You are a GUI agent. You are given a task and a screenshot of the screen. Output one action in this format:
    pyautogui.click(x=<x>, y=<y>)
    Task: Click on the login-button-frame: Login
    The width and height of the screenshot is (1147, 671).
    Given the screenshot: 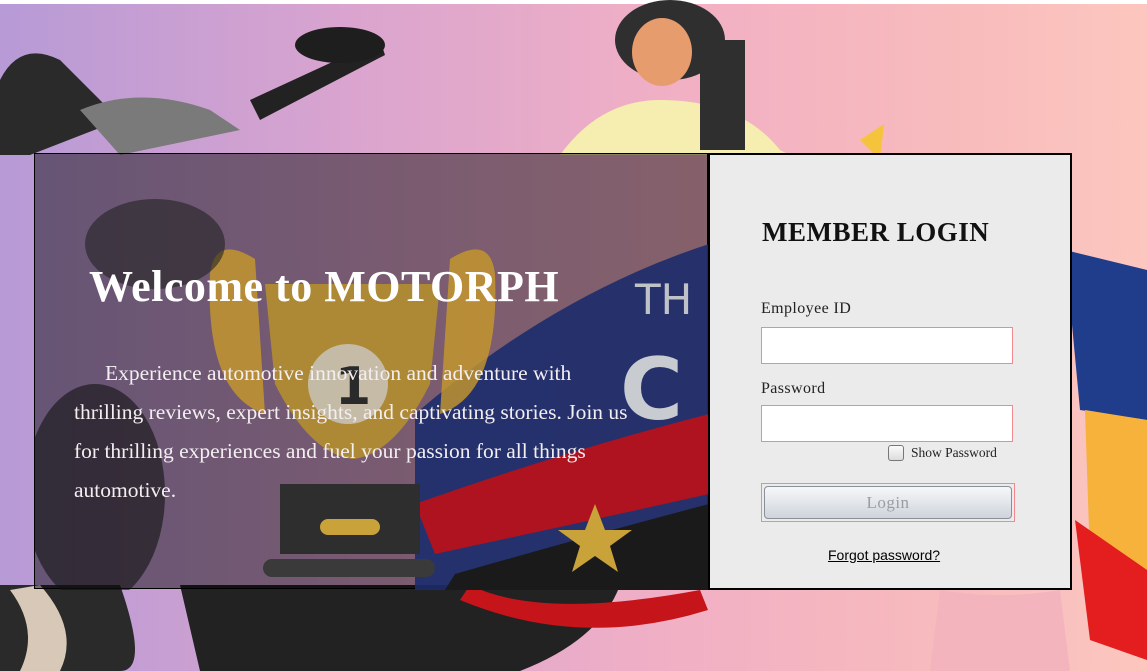 What is the action you would take?
    pyautogui.click(x=888, y=502)
    